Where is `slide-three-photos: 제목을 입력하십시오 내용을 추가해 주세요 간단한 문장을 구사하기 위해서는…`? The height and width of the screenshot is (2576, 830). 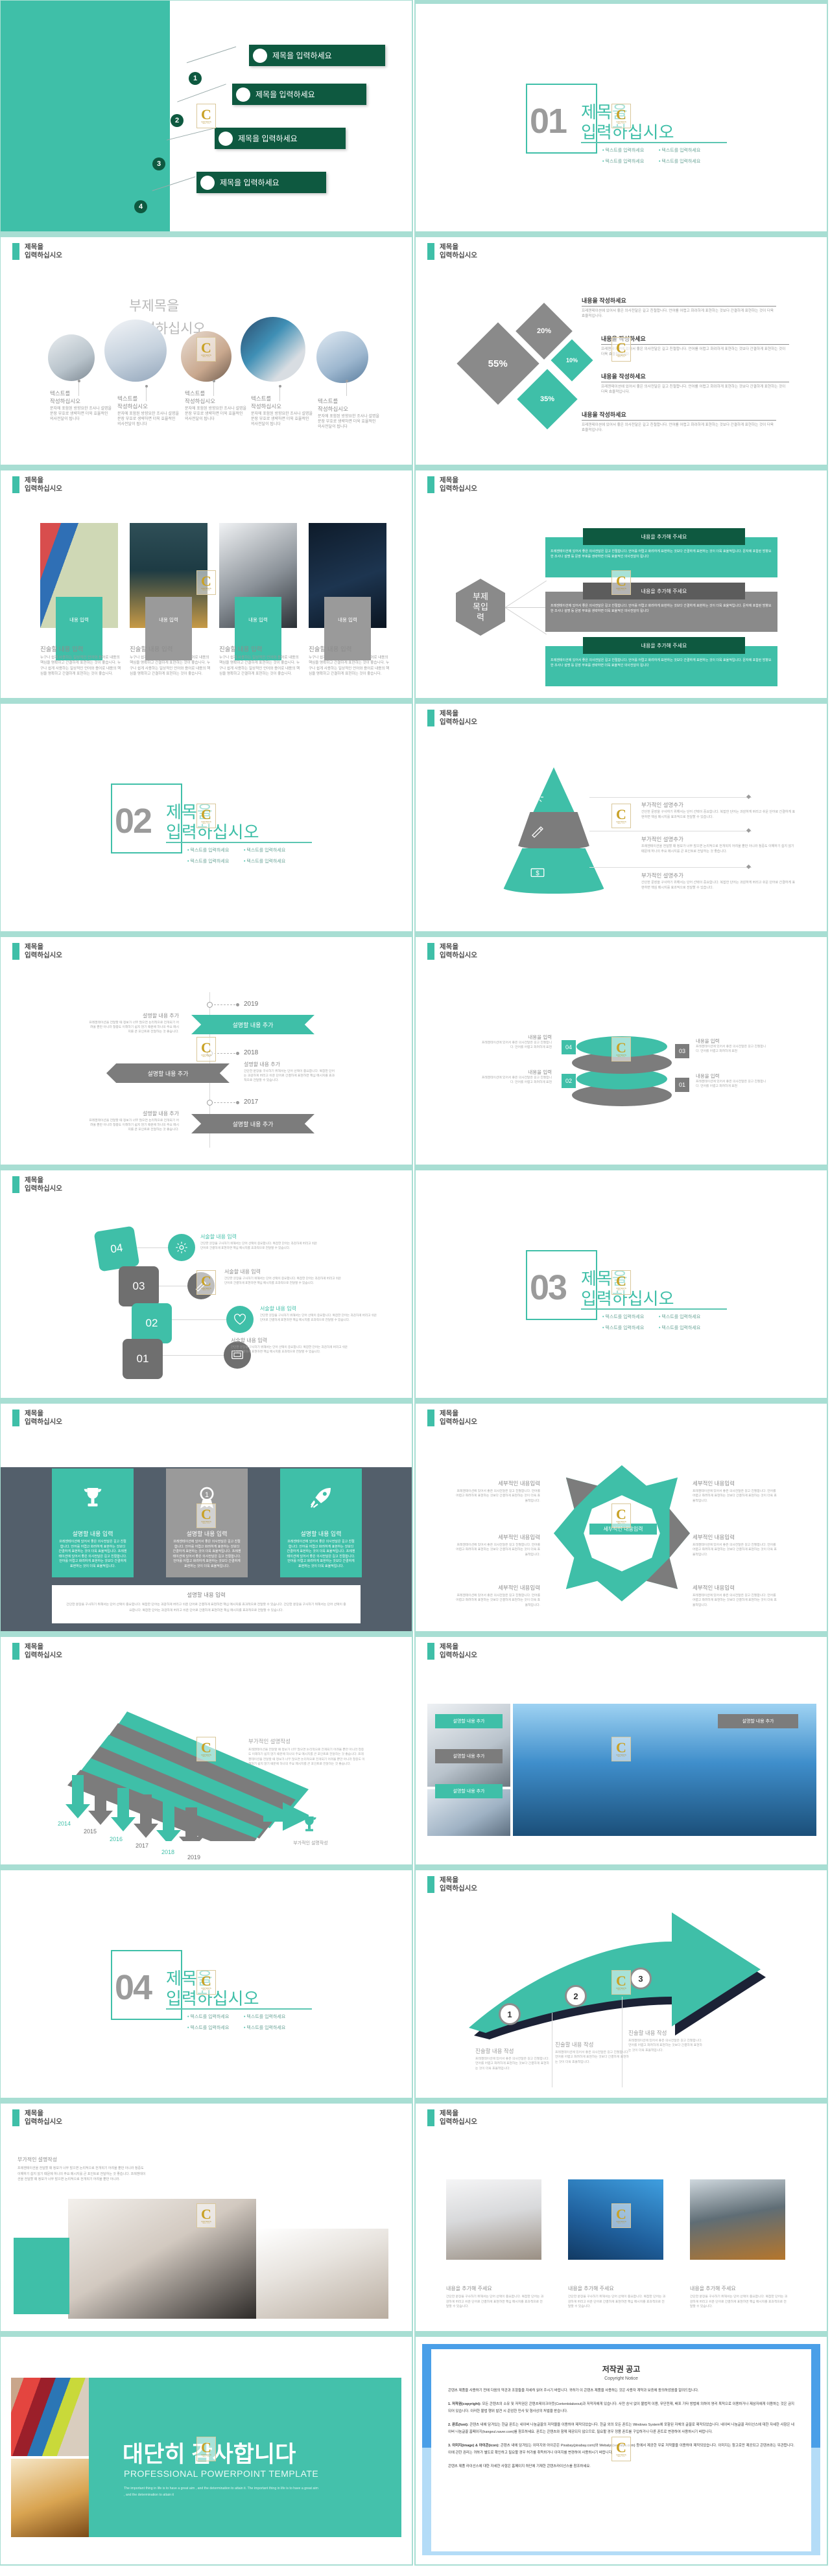
slide-three-photos: 제목을 입력하십시오 내용을 추가해 주세요 간단한 문장을 구사하기 위해서는… is located at coordinates (621, 2216).